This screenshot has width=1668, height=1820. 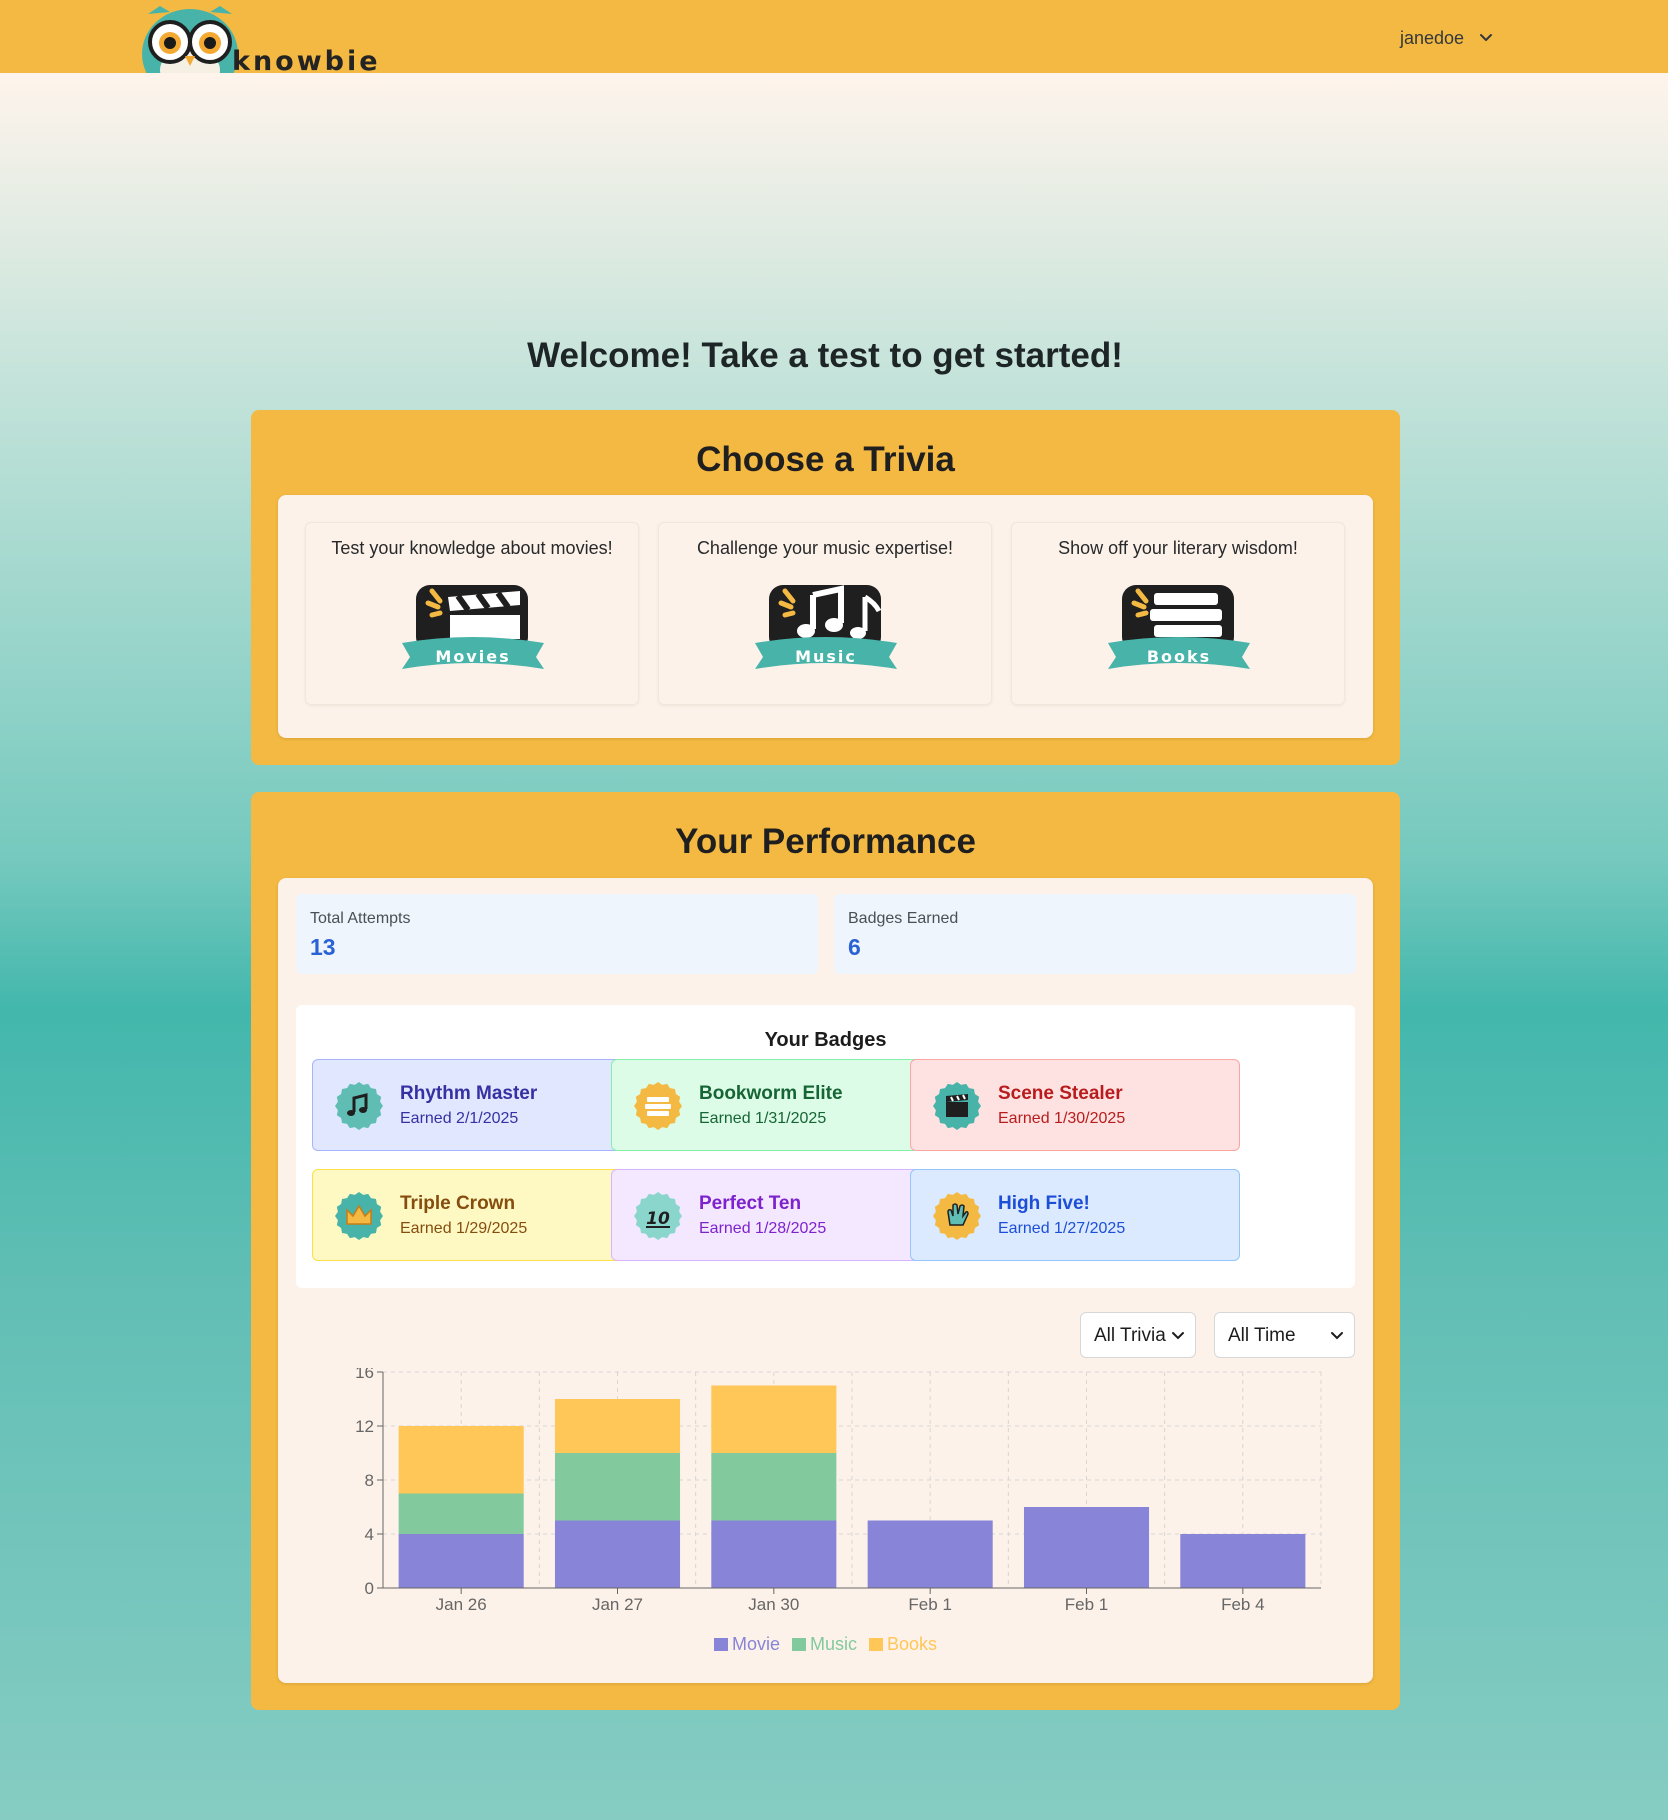 What do you see at coordinates (1062, 1228) in the screenshot?
I see `badge-earned-date: Earned 1/27/2025` at bounding box center [1062, 1228].